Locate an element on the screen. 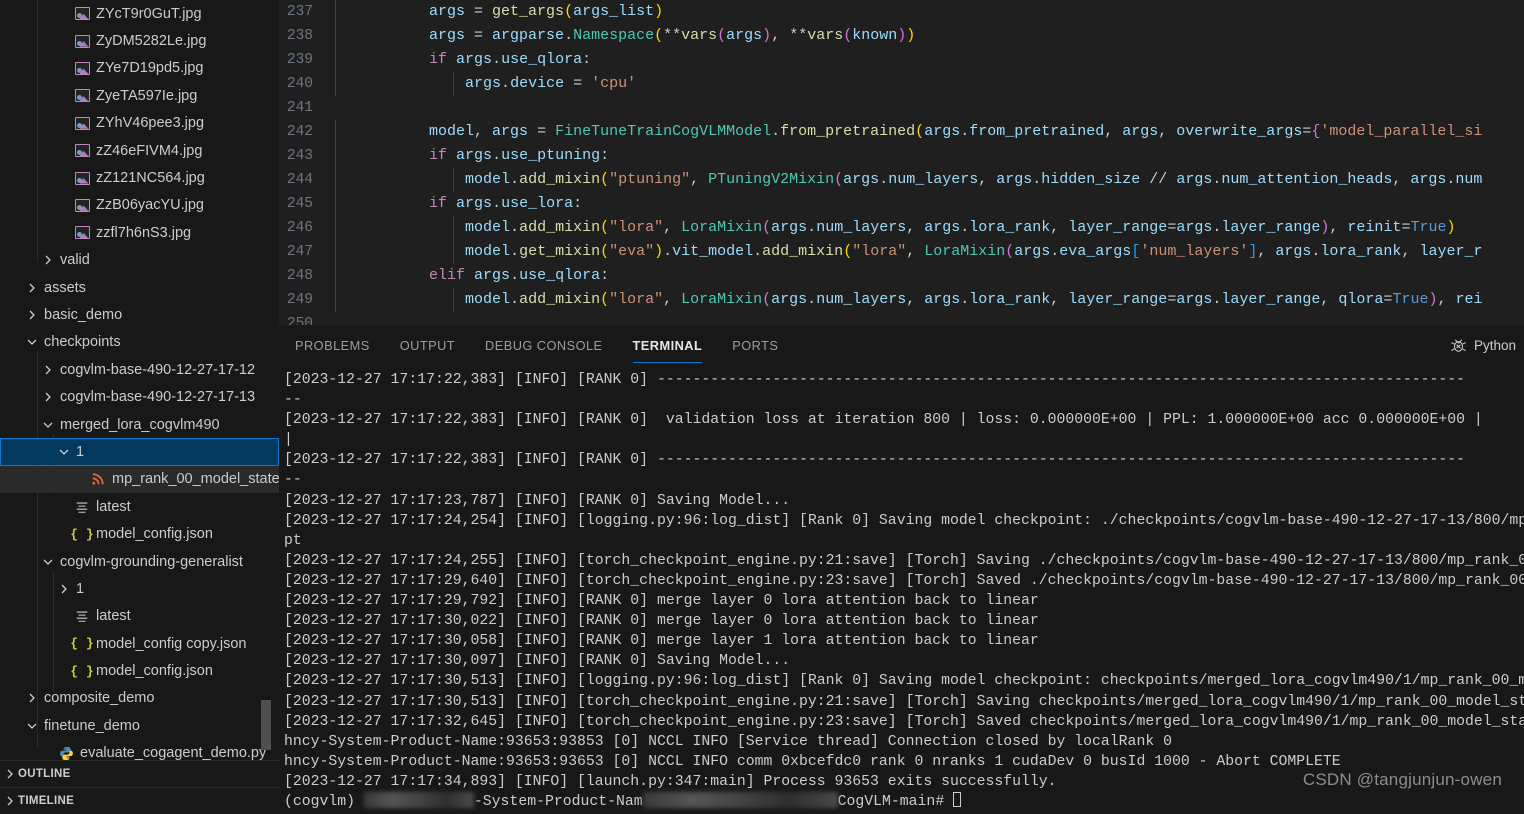 This screenshot has height=814, width=1524. code-line: 248 elif args.use_qlora: is located at coordinates (901, 276).